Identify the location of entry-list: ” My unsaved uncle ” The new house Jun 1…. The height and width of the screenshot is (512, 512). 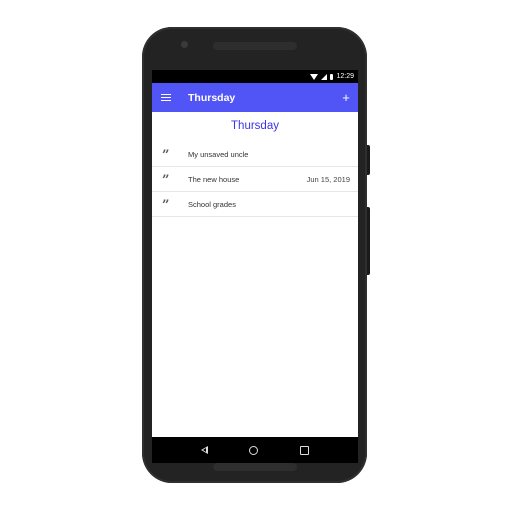
(255, 179).